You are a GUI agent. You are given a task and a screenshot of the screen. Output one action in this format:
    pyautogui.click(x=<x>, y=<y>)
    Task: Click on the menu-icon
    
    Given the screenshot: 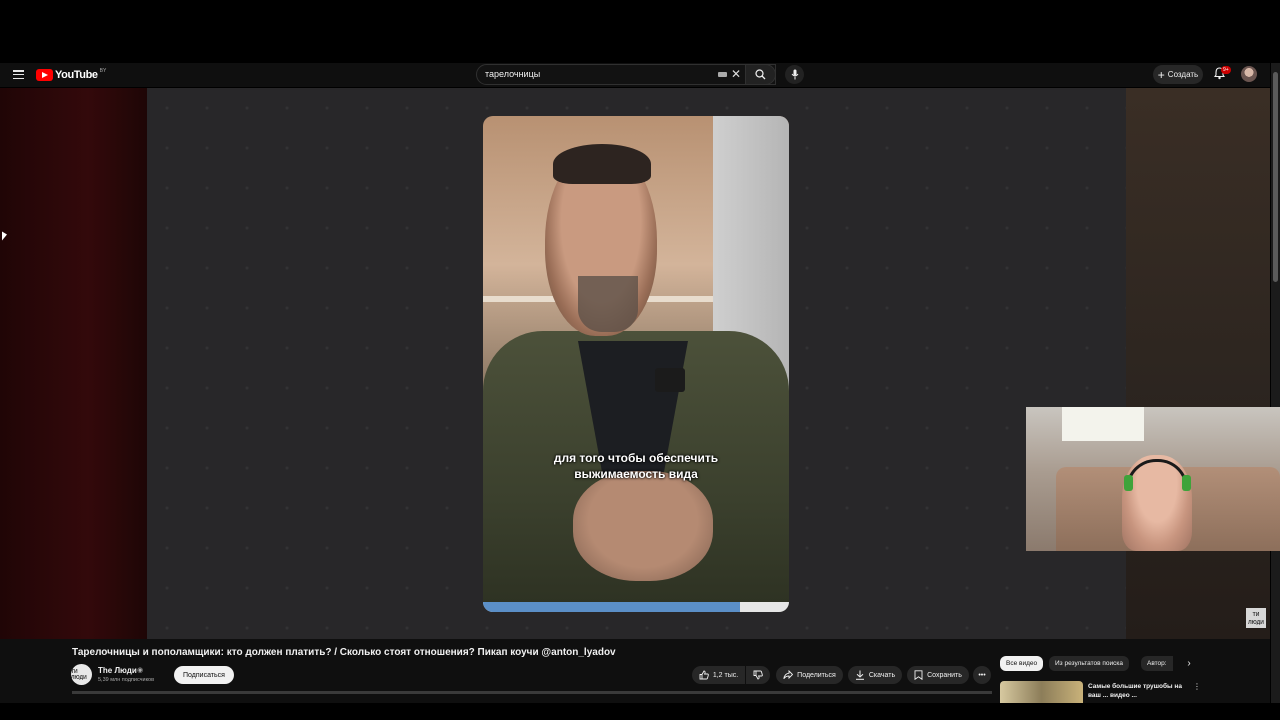 What is the action you would take?
    pyautogui.click(x=18, y=74)
    